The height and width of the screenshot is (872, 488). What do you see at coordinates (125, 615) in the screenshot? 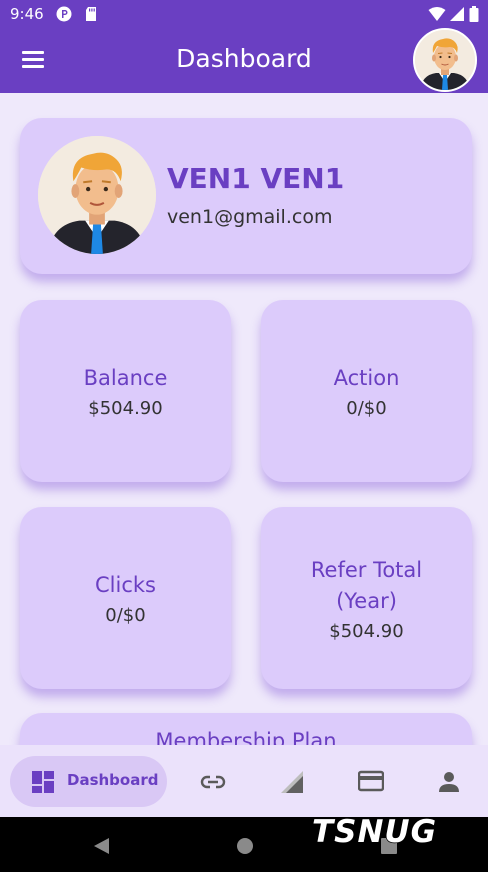
I see `clicks-value: 0/$0` at bounding box center [125, 615].